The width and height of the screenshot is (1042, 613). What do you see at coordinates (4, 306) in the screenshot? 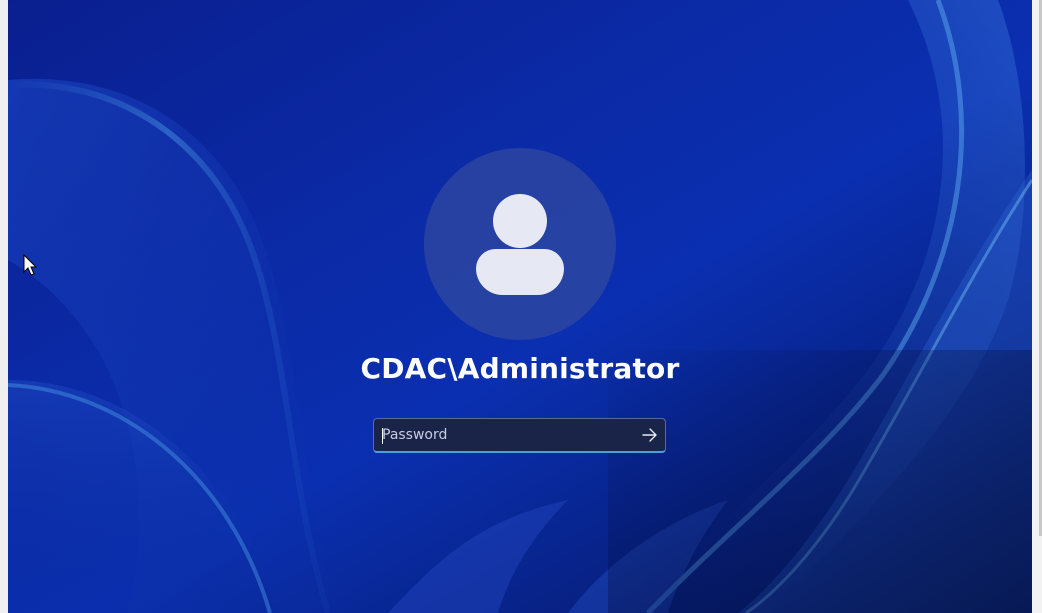
I see `left-border` at bounding box center [4, 306].